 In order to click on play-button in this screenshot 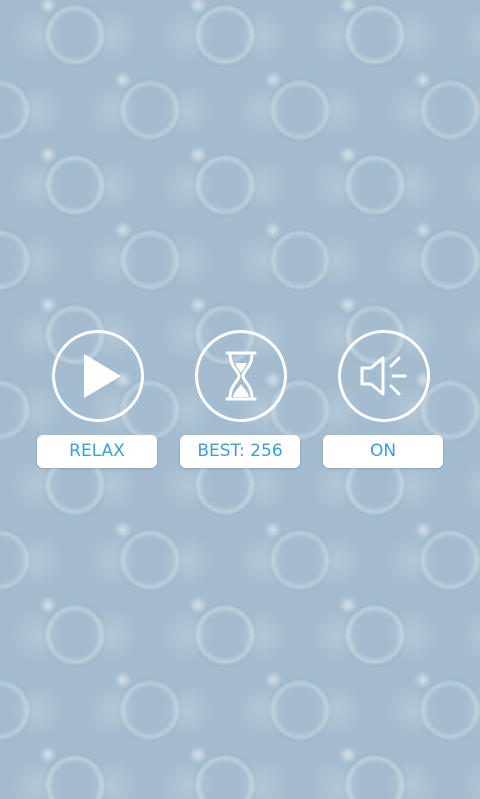, I will do `click(98, 376)`.